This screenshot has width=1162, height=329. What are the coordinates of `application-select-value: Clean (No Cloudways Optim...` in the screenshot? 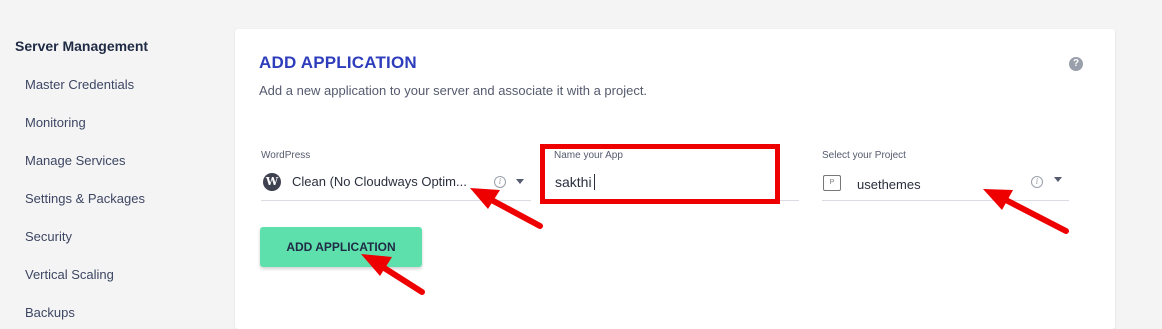 It's located at (379, 181).